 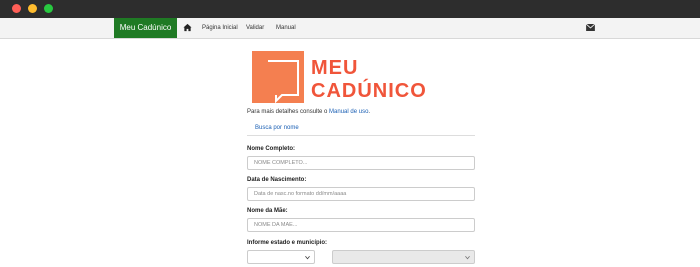 What do you see at coordinates (288, 112) in the screenshot?
I see `help-text-prefix: Para mais detalhes consulte o` at bounding box center [288, 112].